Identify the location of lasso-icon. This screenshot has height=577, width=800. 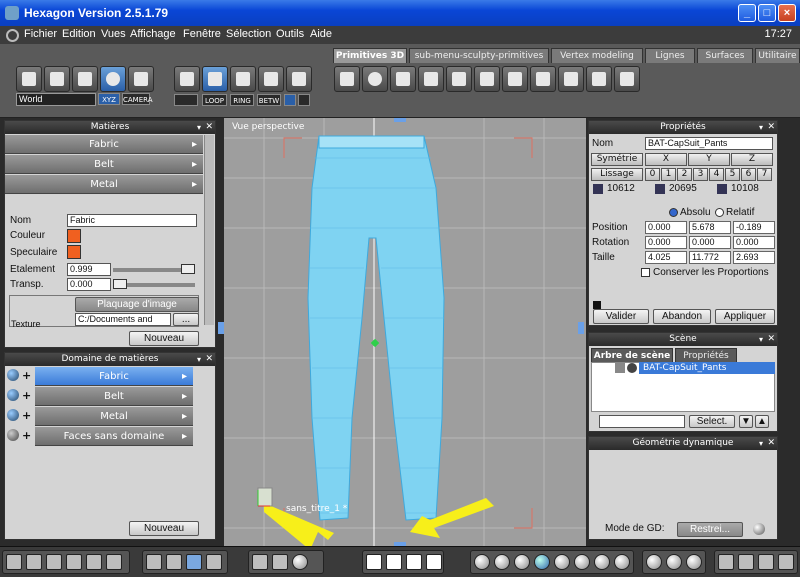
(57, 79).